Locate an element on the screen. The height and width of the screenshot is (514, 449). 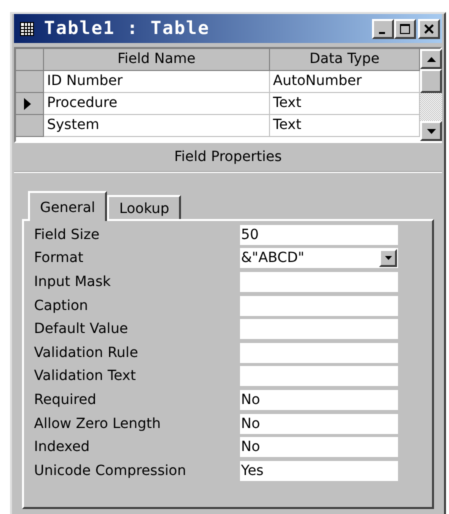
property-label: Field Size is located at coordinates (67, 234).